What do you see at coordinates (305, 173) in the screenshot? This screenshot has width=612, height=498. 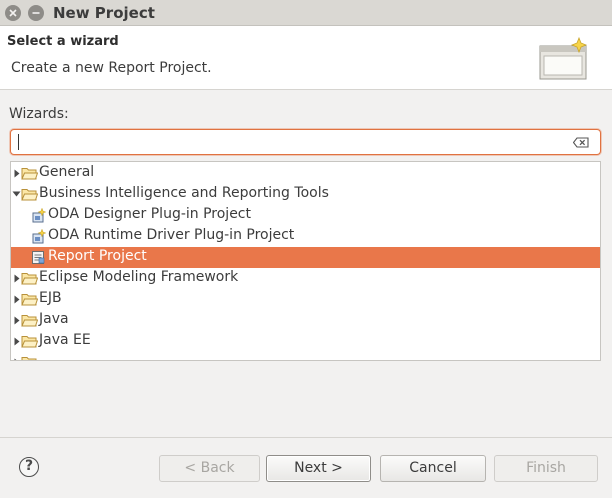 I see `tree-item-general: General` at bounding box center [305, 173].